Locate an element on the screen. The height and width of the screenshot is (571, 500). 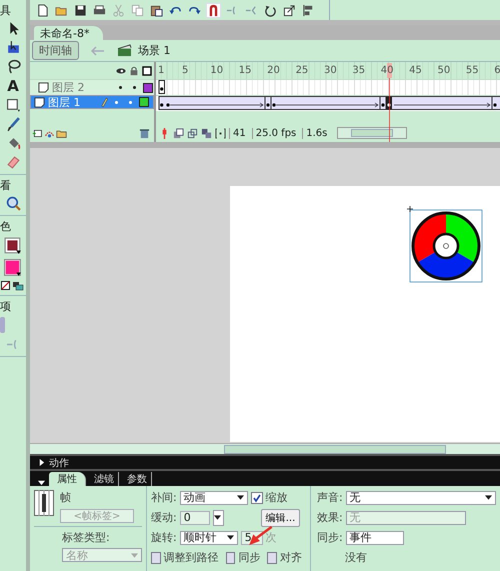
document-tab: 未命名-8* is located at coordinates (69, 33).